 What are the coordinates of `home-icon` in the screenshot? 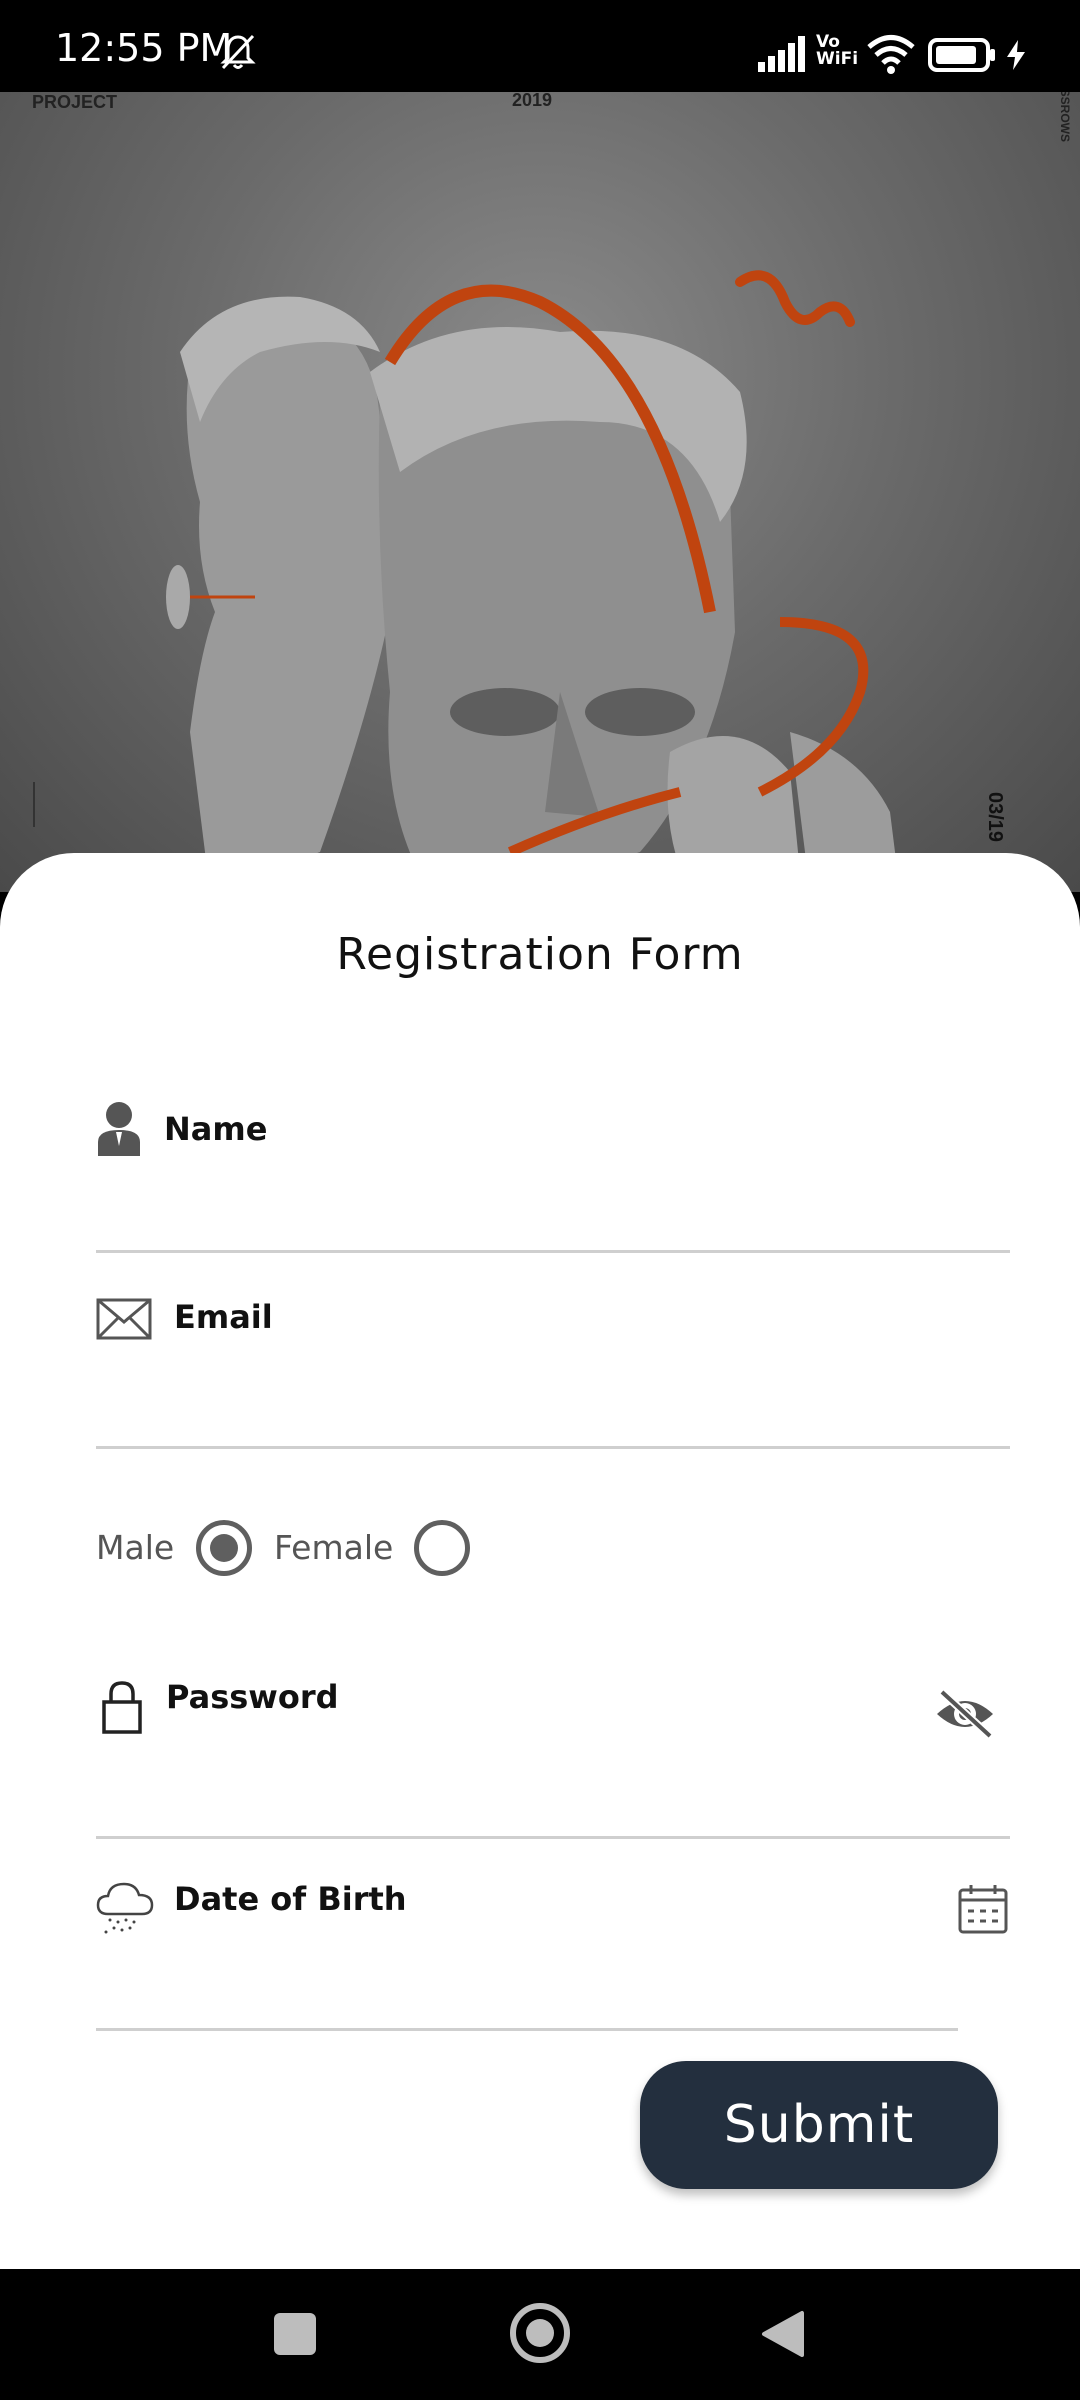 It's located at (540, 2333).